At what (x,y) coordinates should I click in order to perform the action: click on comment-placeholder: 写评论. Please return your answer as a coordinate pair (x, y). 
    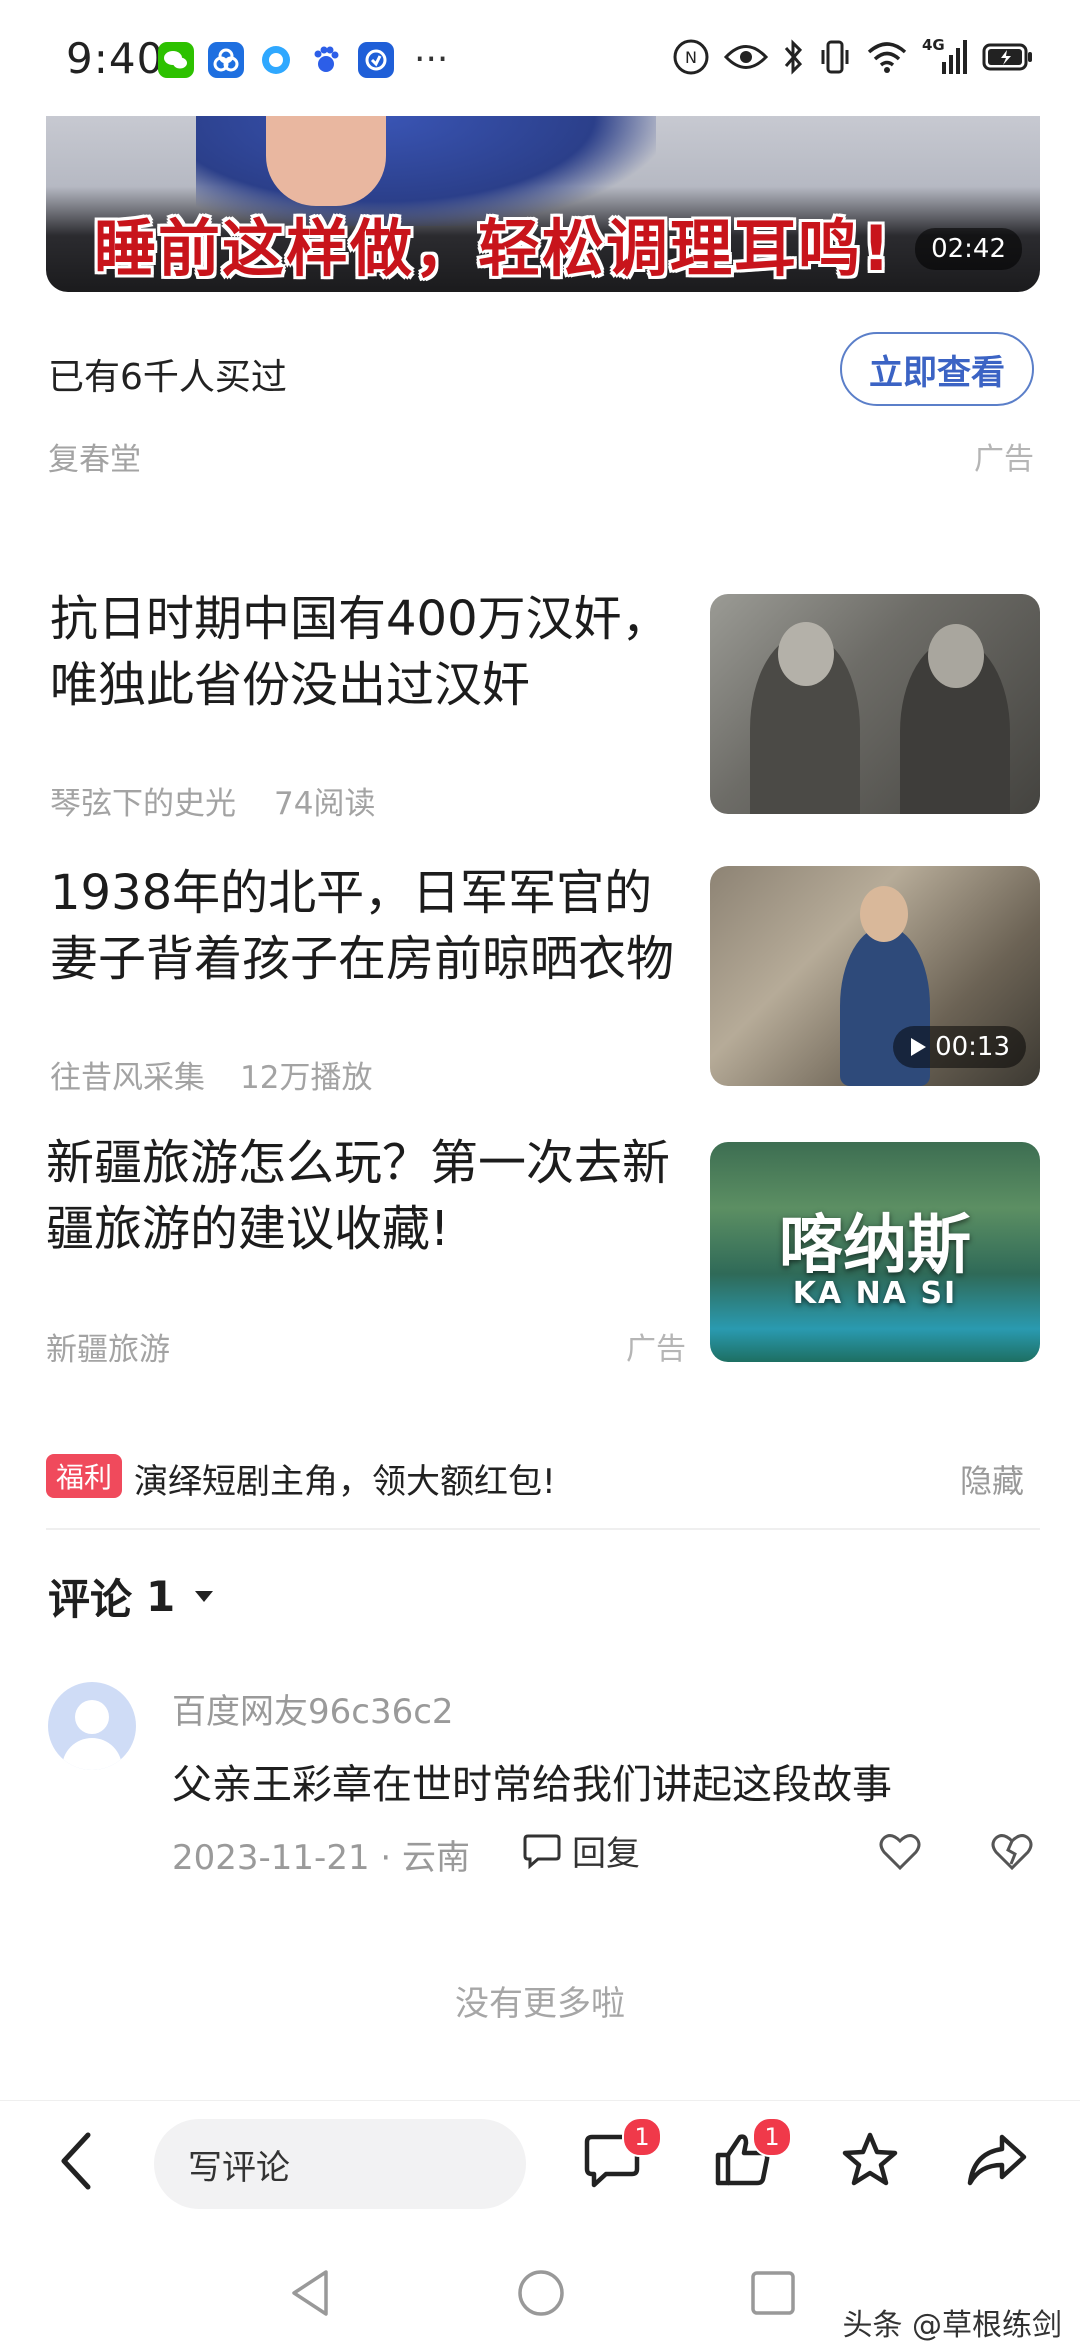
    Looking at the image, I should click on (239, 2167).